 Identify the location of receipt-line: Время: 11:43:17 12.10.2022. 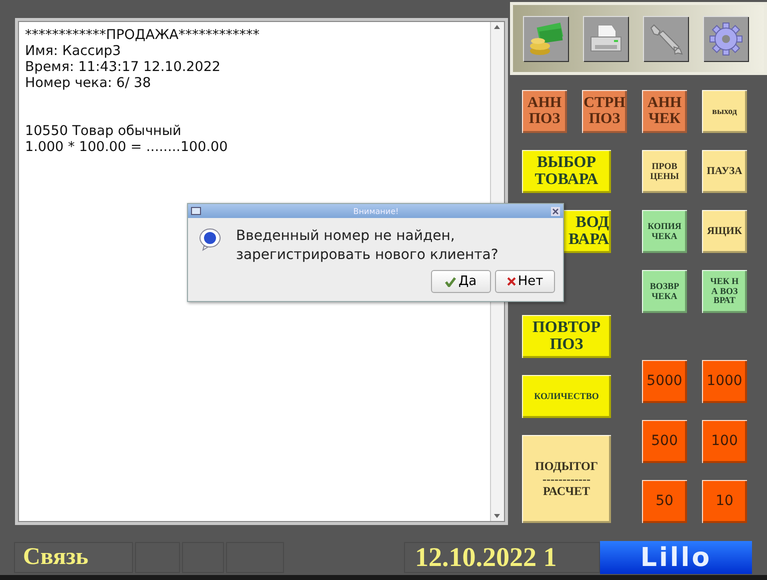
(123, 67).